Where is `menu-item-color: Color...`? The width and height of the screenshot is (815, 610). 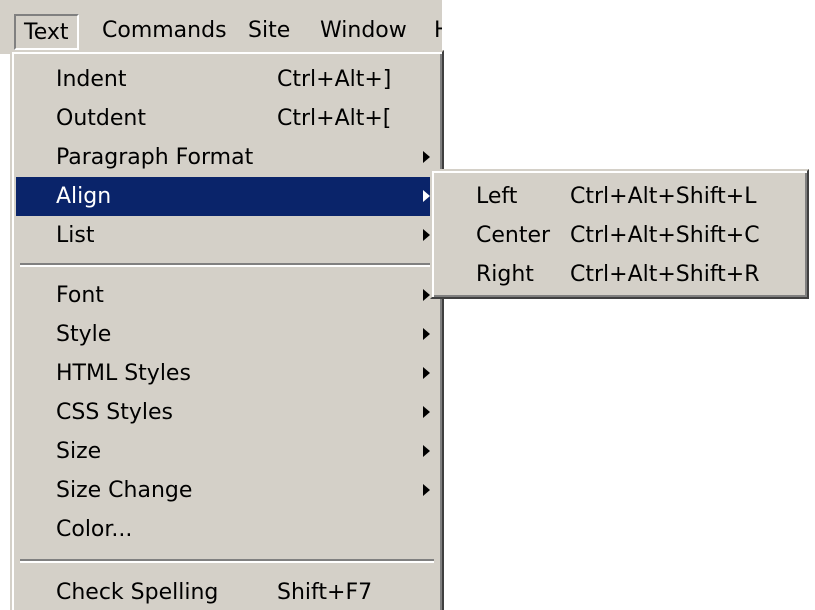
menu-item-color: Color... is located at coordinates (227, 529).